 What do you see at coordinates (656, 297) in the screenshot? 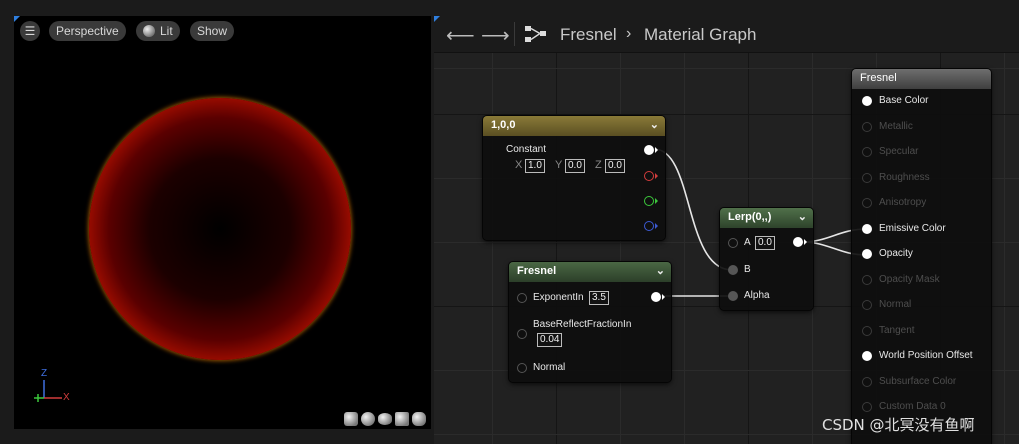
I see `fresnel-output-pin` at bounding box center [656, 297].